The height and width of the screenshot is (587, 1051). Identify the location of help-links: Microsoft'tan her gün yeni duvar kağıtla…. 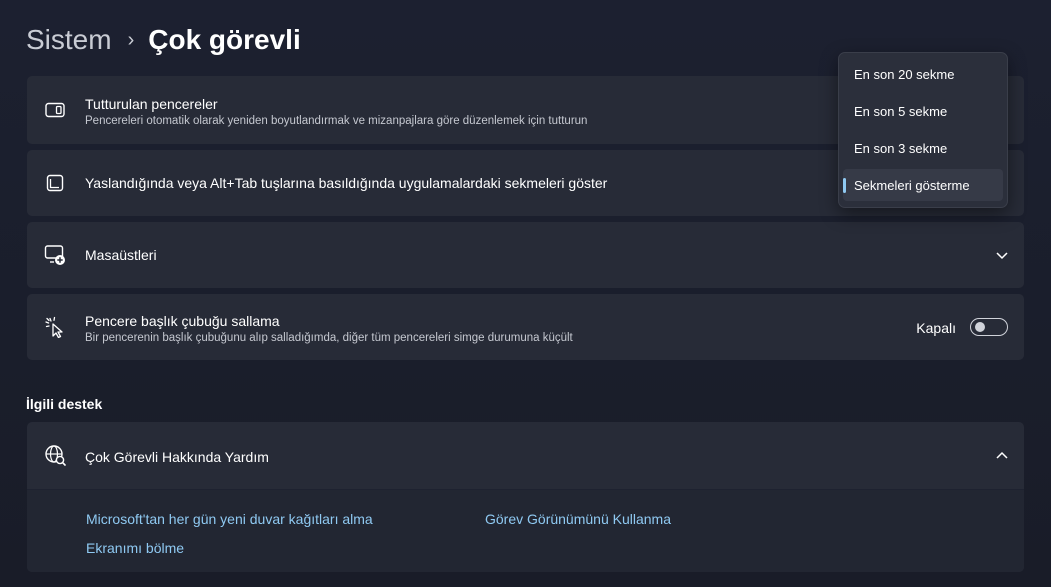
(525, 531).